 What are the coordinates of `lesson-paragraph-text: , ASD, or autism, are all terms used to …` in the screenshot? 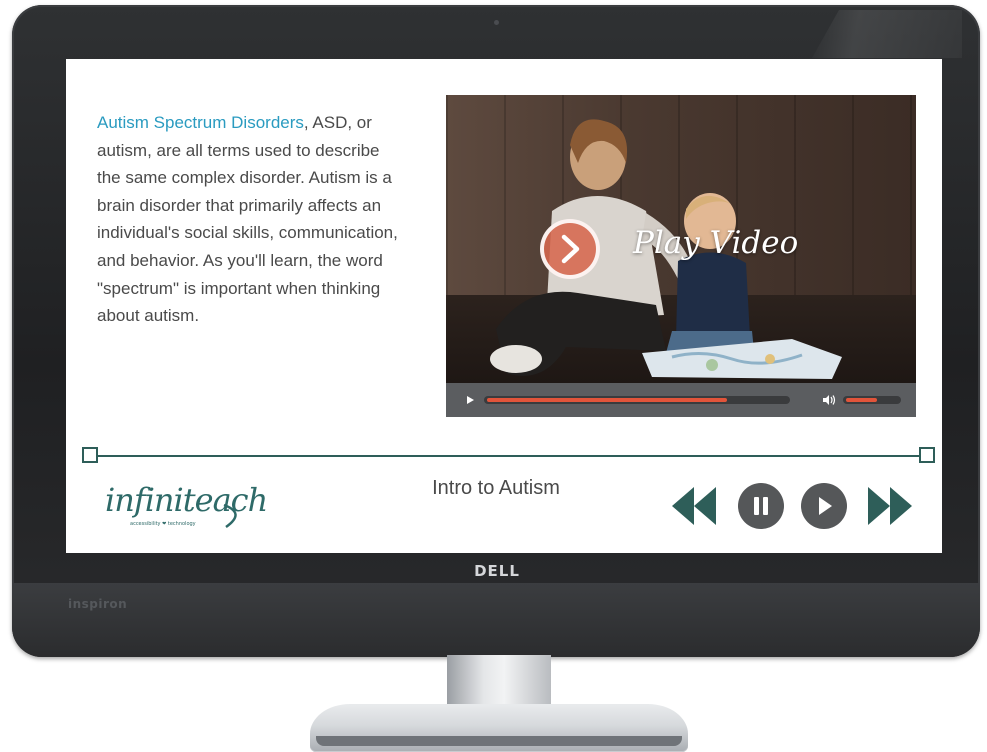 It's located at (247, 219).